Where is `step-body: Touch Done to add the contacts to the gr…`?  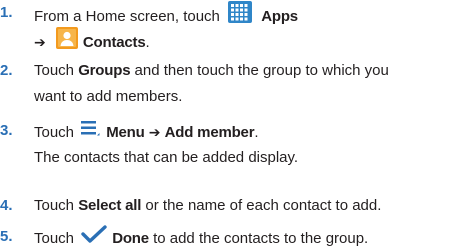
step-body: Touch Done to add the contacts to the gr… is located at coordinates (201, 237).